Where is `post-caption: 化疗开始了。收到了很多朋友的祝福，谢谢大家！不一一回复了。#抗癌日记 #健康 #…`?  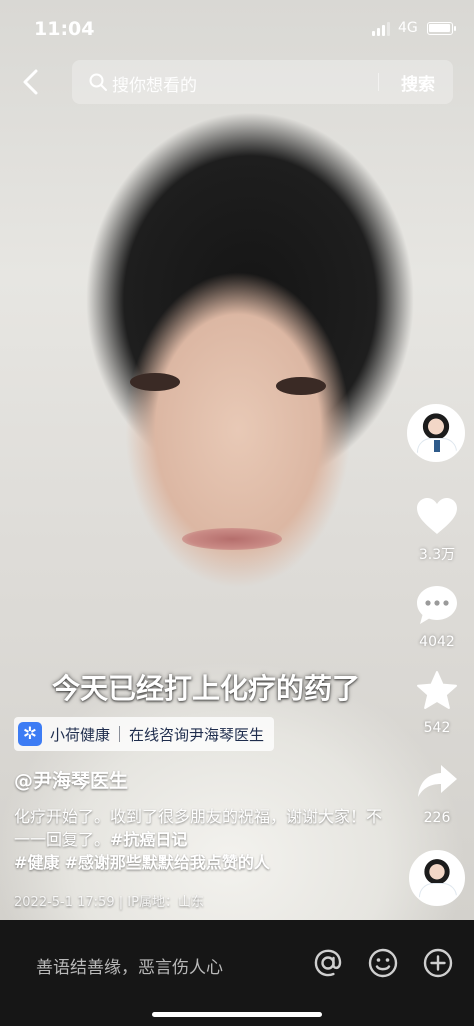 post-caption: 化疗开始了。收到了很多朋友的祝福，谢谢大家！不一一回复了。#抗癌日记 #健康 #… is located at coordinates (204, 839).